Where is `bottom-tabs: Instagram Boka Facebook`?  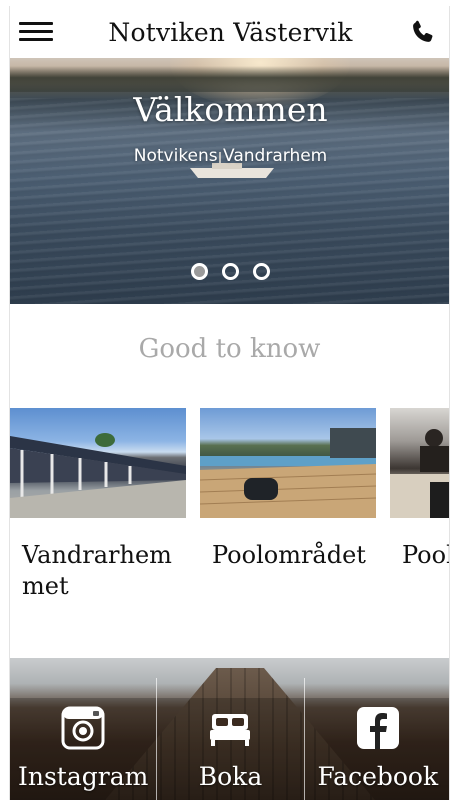 bottom-tabs: Instagram Boka Facebook is located at coordinates (229, 739).